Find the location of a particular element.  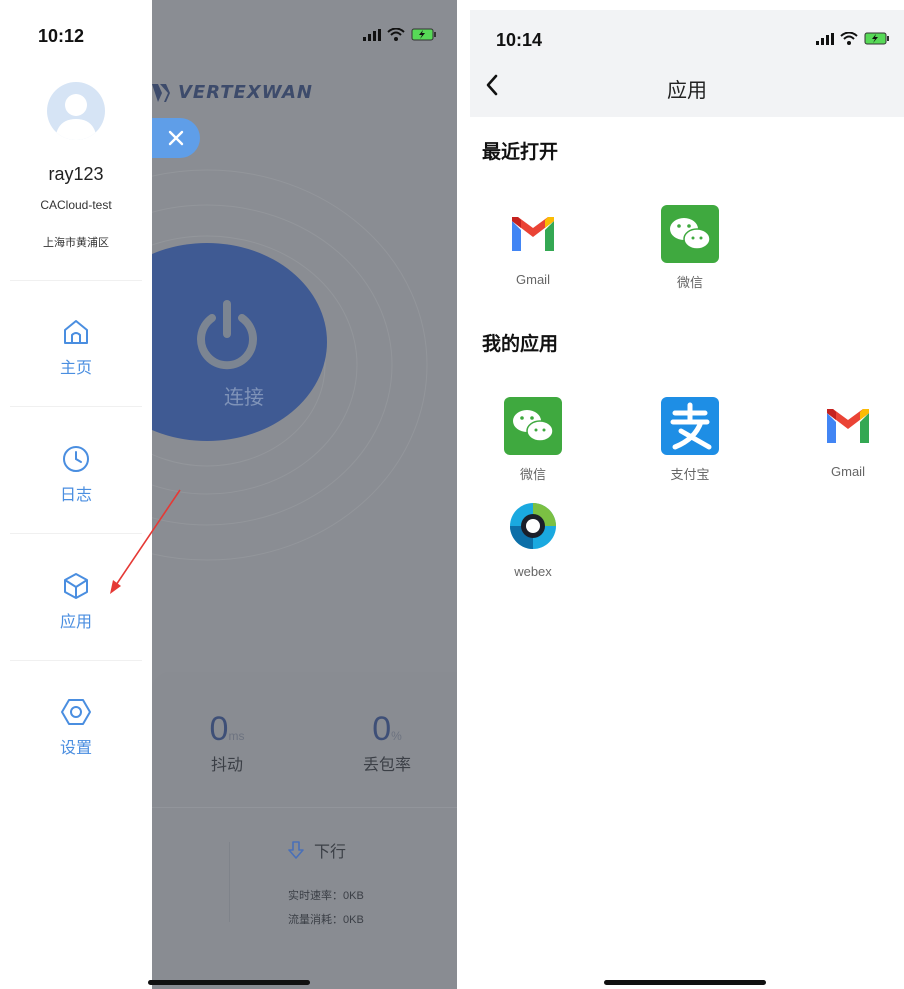

app-name: webex is located at coordinates (533, 571).